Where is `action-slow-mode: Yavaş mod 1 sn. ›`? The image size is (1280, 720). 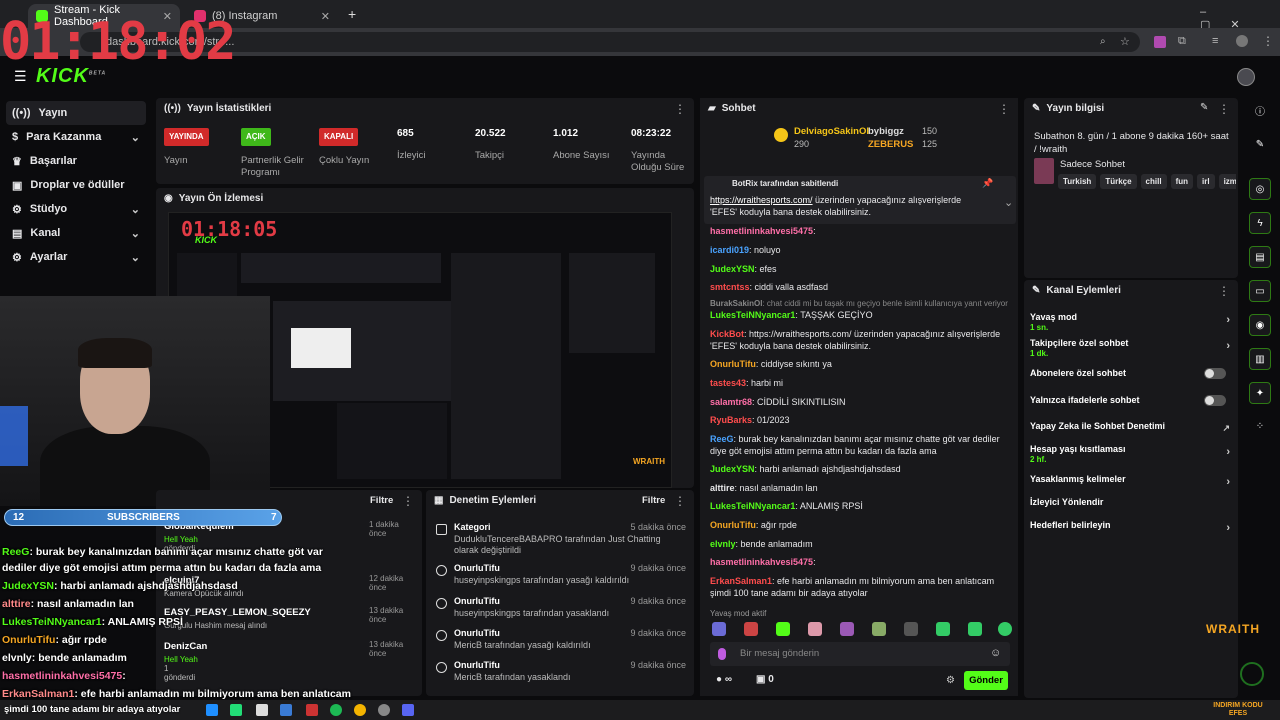
action-slow-mode: Yavaş mod 1 sn. › is located at coordinates (1130, 322).